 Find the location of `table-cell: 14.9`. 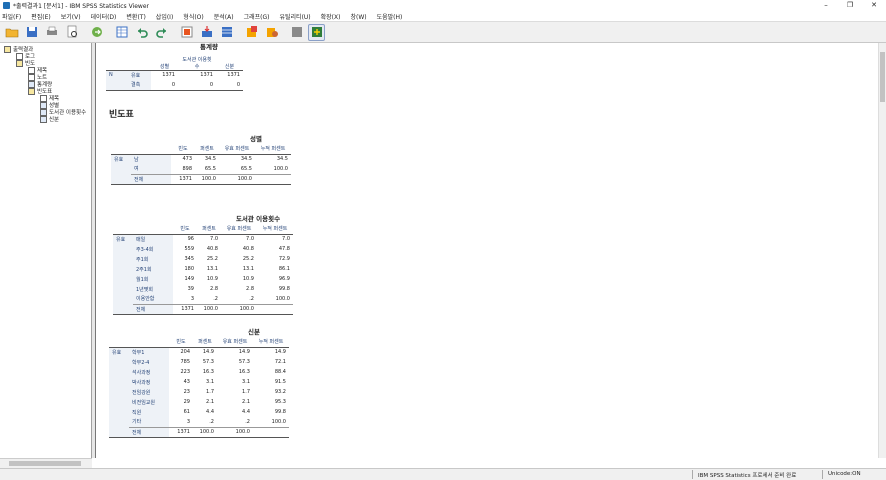

table-cell: 14.9 is located at coordinates (235, 352).